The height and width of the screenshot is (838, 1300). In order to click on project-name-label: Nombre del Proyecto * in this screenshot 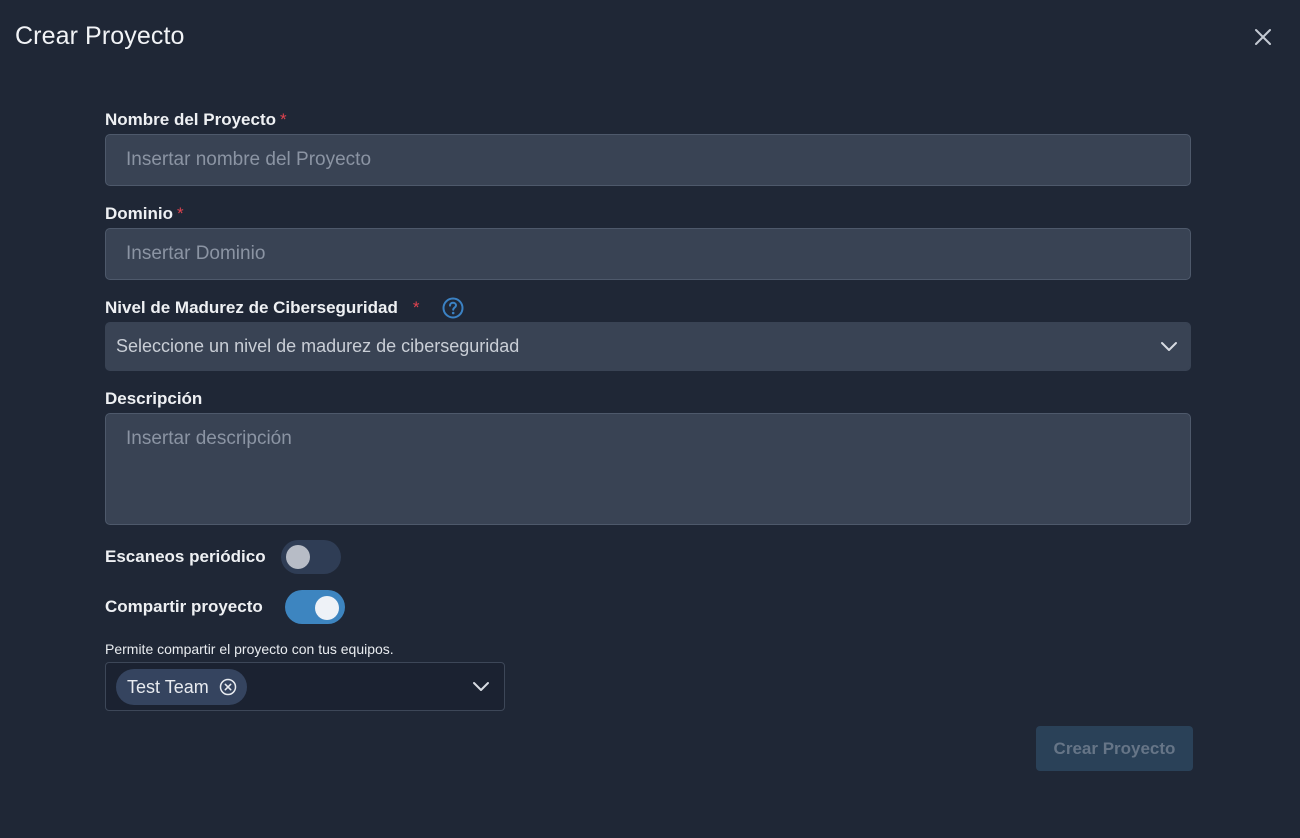, I will do `click(196, 120)`.